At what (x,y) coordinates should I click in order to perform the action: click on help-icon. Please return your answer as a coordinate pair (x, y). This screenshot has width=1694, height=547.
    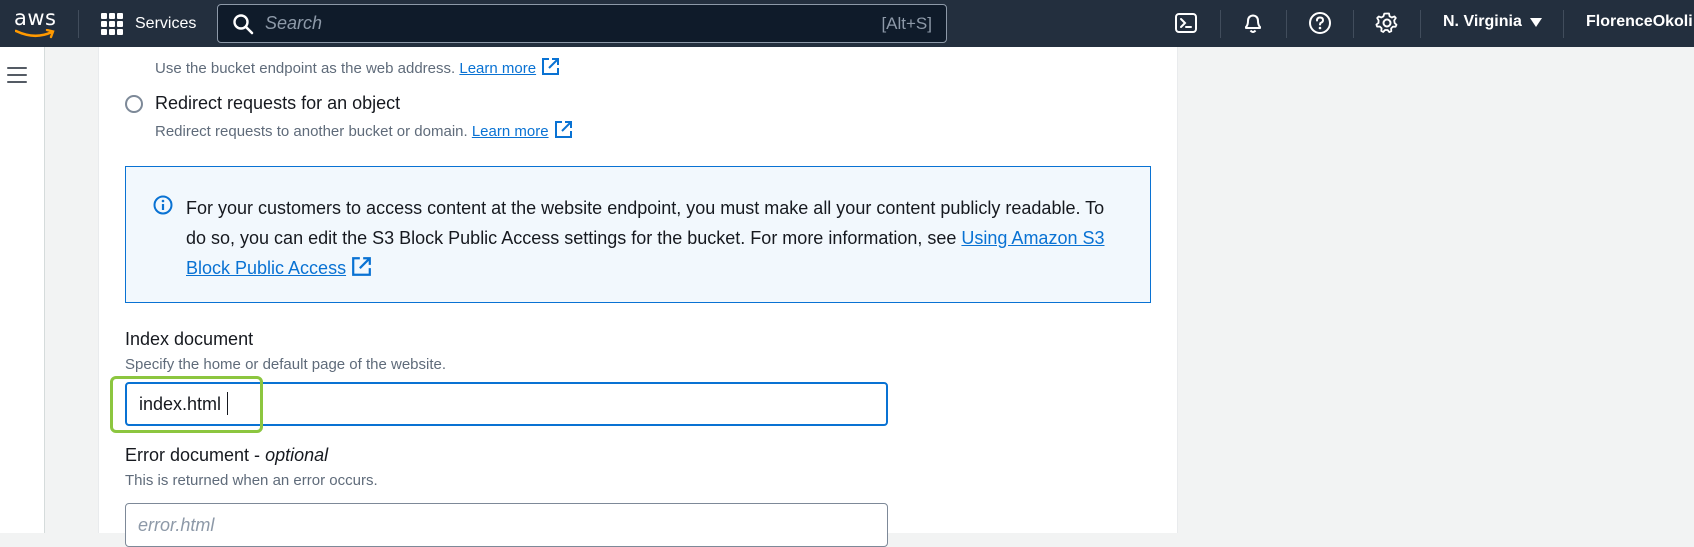
    Looking at the image, I should click on (1320, 23).